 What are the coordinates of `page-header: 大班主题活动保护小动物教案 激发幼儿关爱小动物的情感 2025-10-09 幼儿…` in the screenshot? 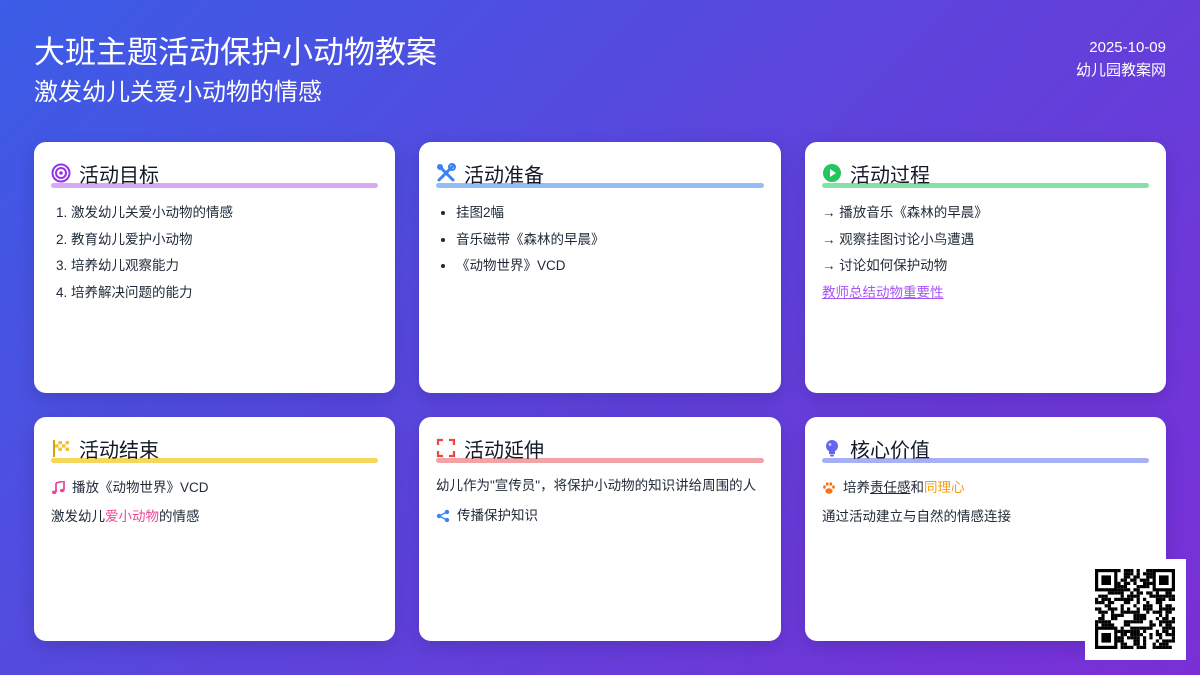 It's located at (600, 74).